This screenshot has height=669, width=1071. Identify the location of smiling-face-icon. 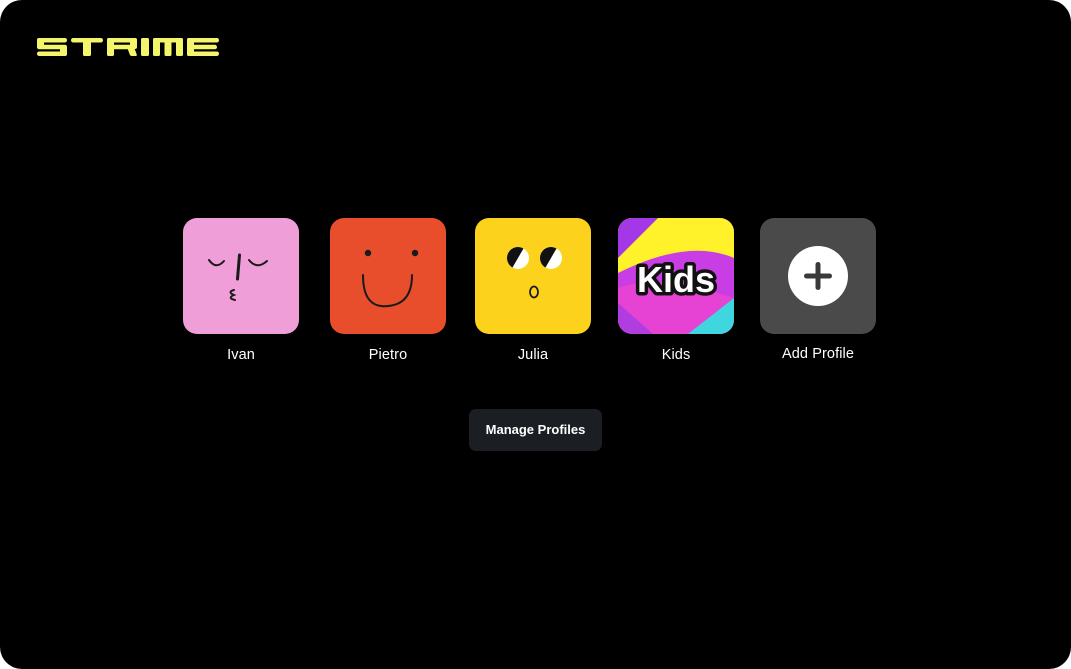
(388, 276).